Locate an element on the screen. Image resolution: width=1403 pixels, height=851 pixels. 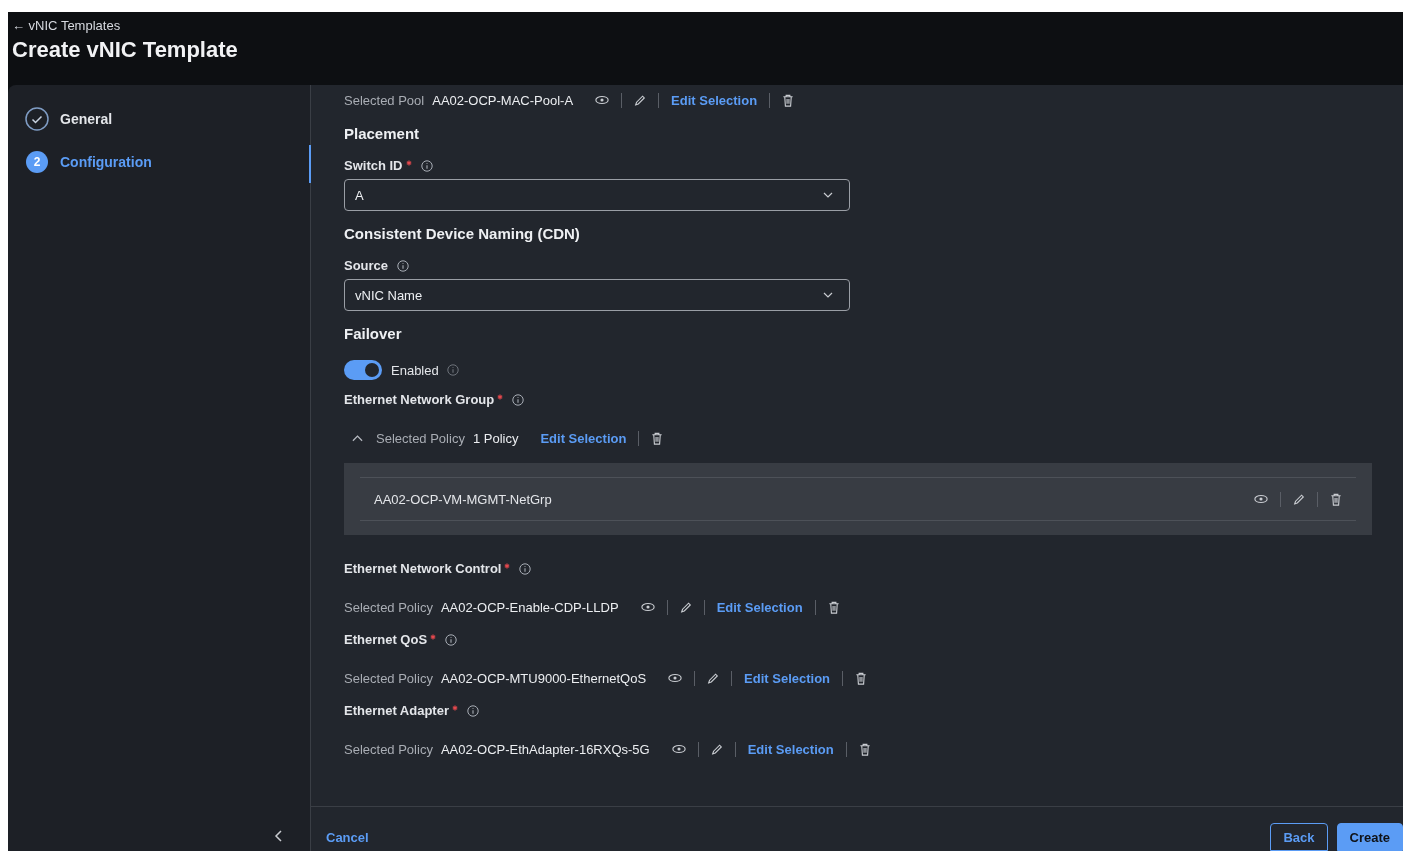
field-label: Selected Pool is located at coordinates (384, 100).